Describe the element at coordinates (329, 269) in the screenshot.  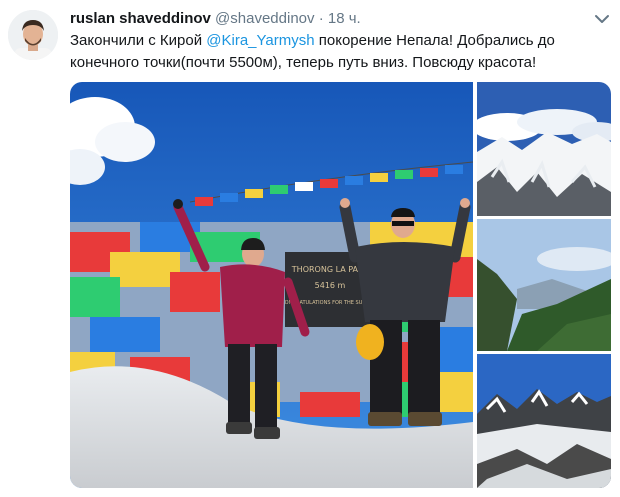
I see `sign-line1: THORONG LA PASS` at that location.